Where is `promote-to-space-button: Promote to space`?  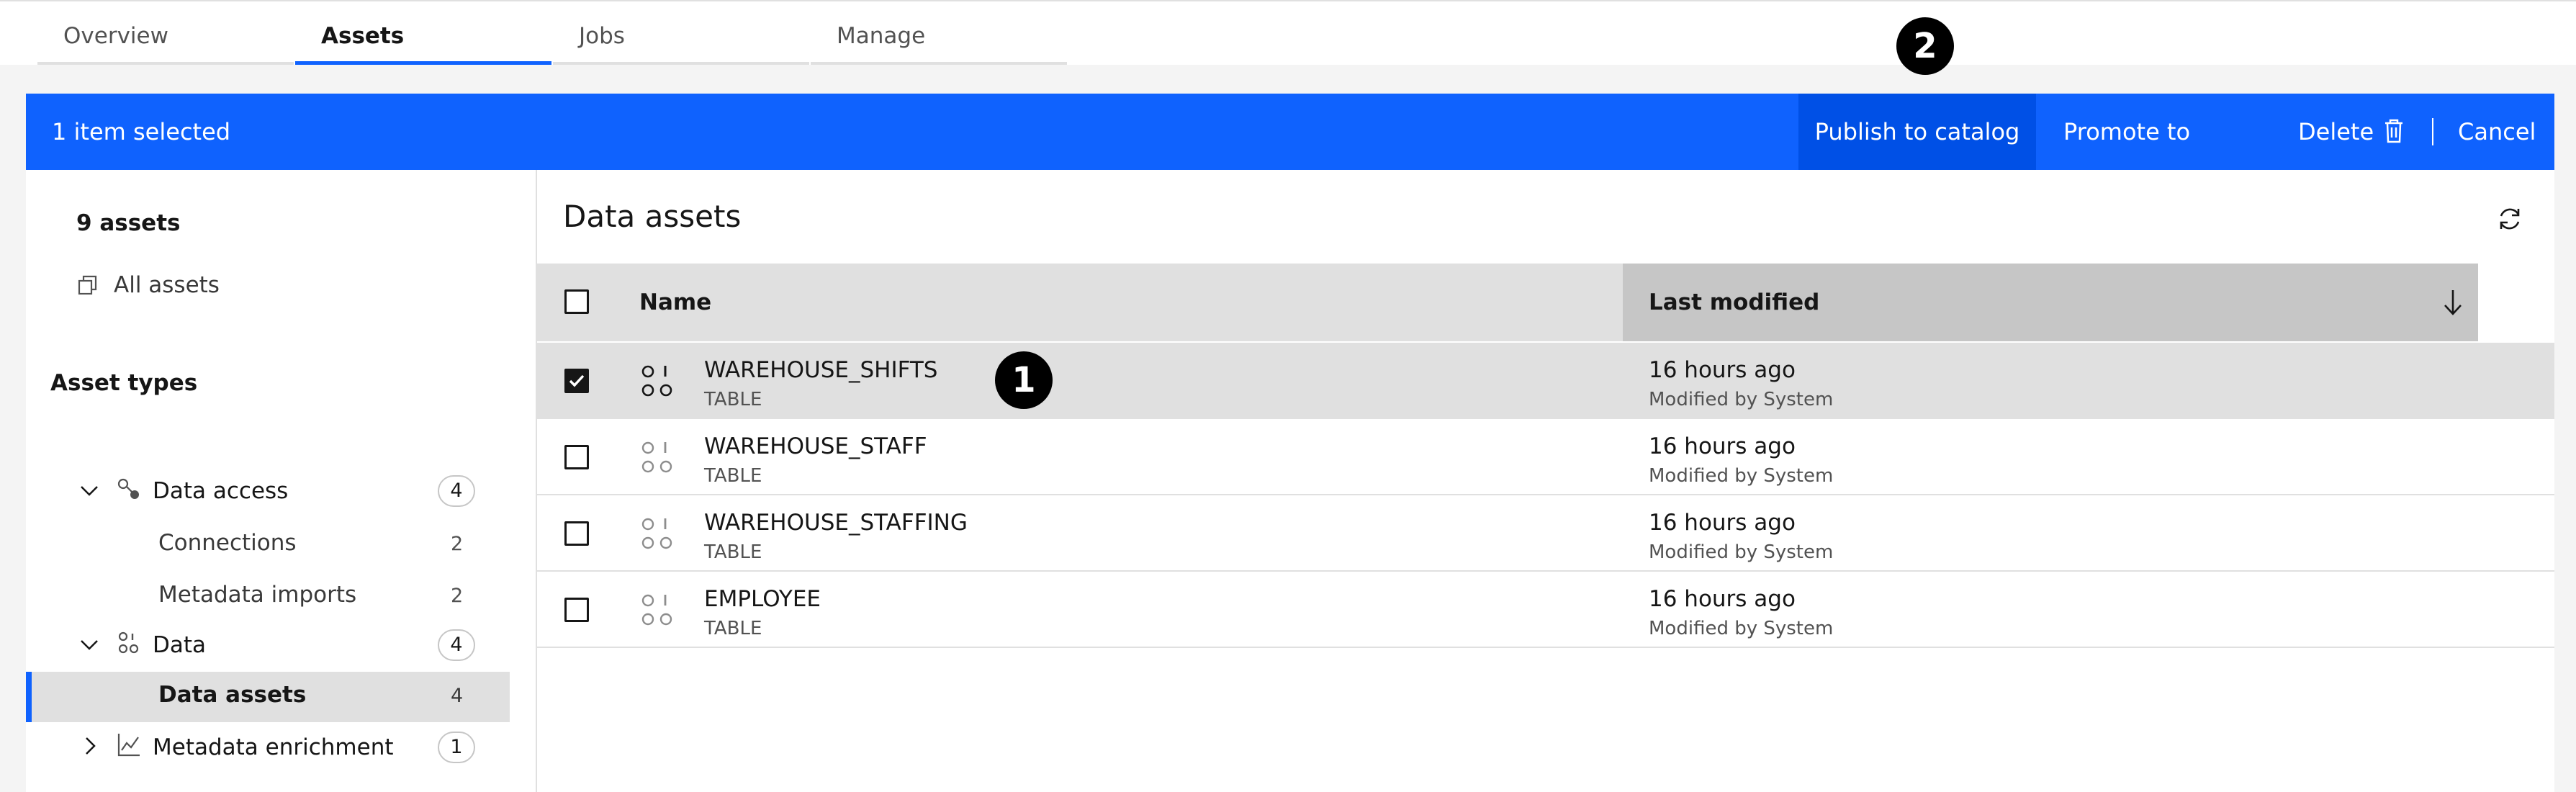
promote-to-space-button: Promote to space is located at coordinates (2164, 158).